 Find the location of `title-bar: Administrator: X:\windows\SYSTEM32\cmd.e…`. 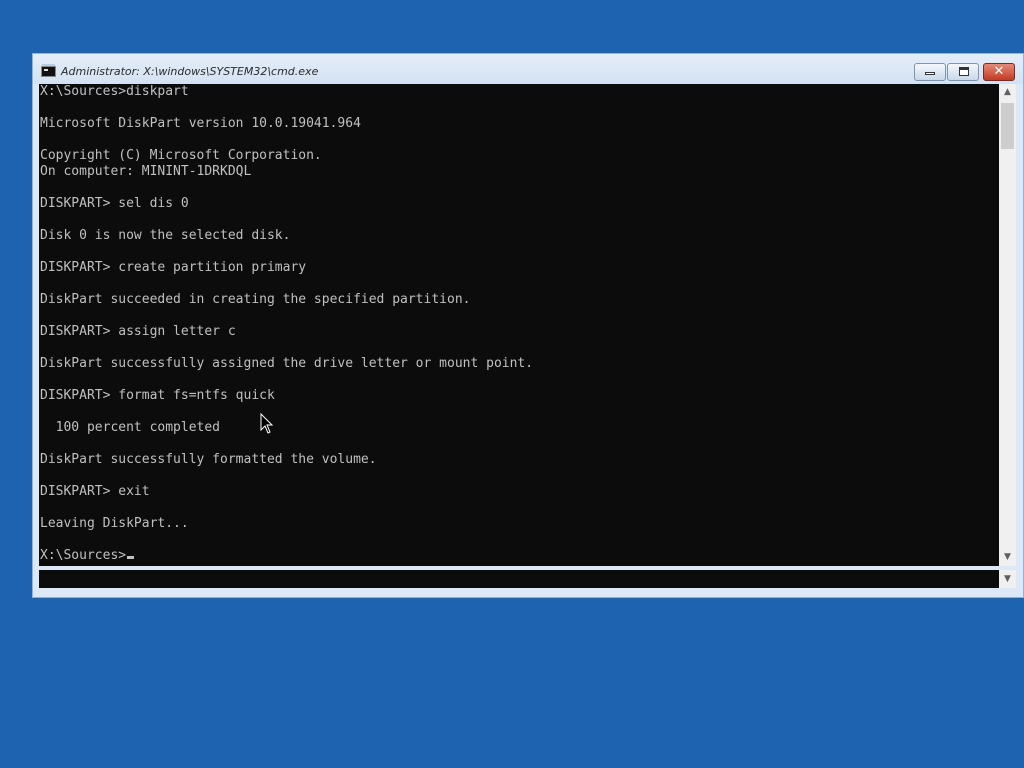

title-bar: Administrator: X:\windows\SYSTEM32\cmd.e… is located at coordinates (528, 69).